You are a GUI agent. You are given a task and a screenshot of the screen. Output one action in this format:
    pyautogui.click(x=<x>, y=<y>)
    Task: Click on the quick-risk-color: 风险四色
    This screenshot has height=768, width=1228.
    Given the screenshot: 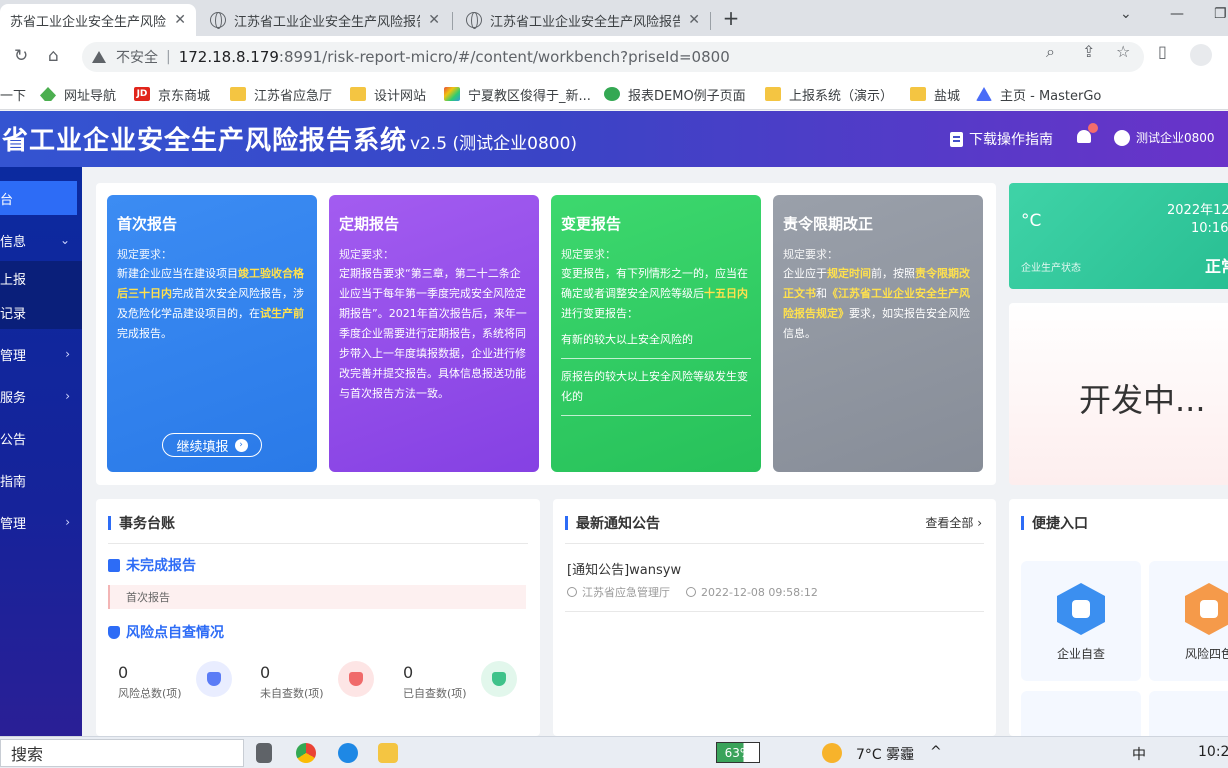 What is the action you would take?
    pyautogui.click(x=1188, y=621)
    